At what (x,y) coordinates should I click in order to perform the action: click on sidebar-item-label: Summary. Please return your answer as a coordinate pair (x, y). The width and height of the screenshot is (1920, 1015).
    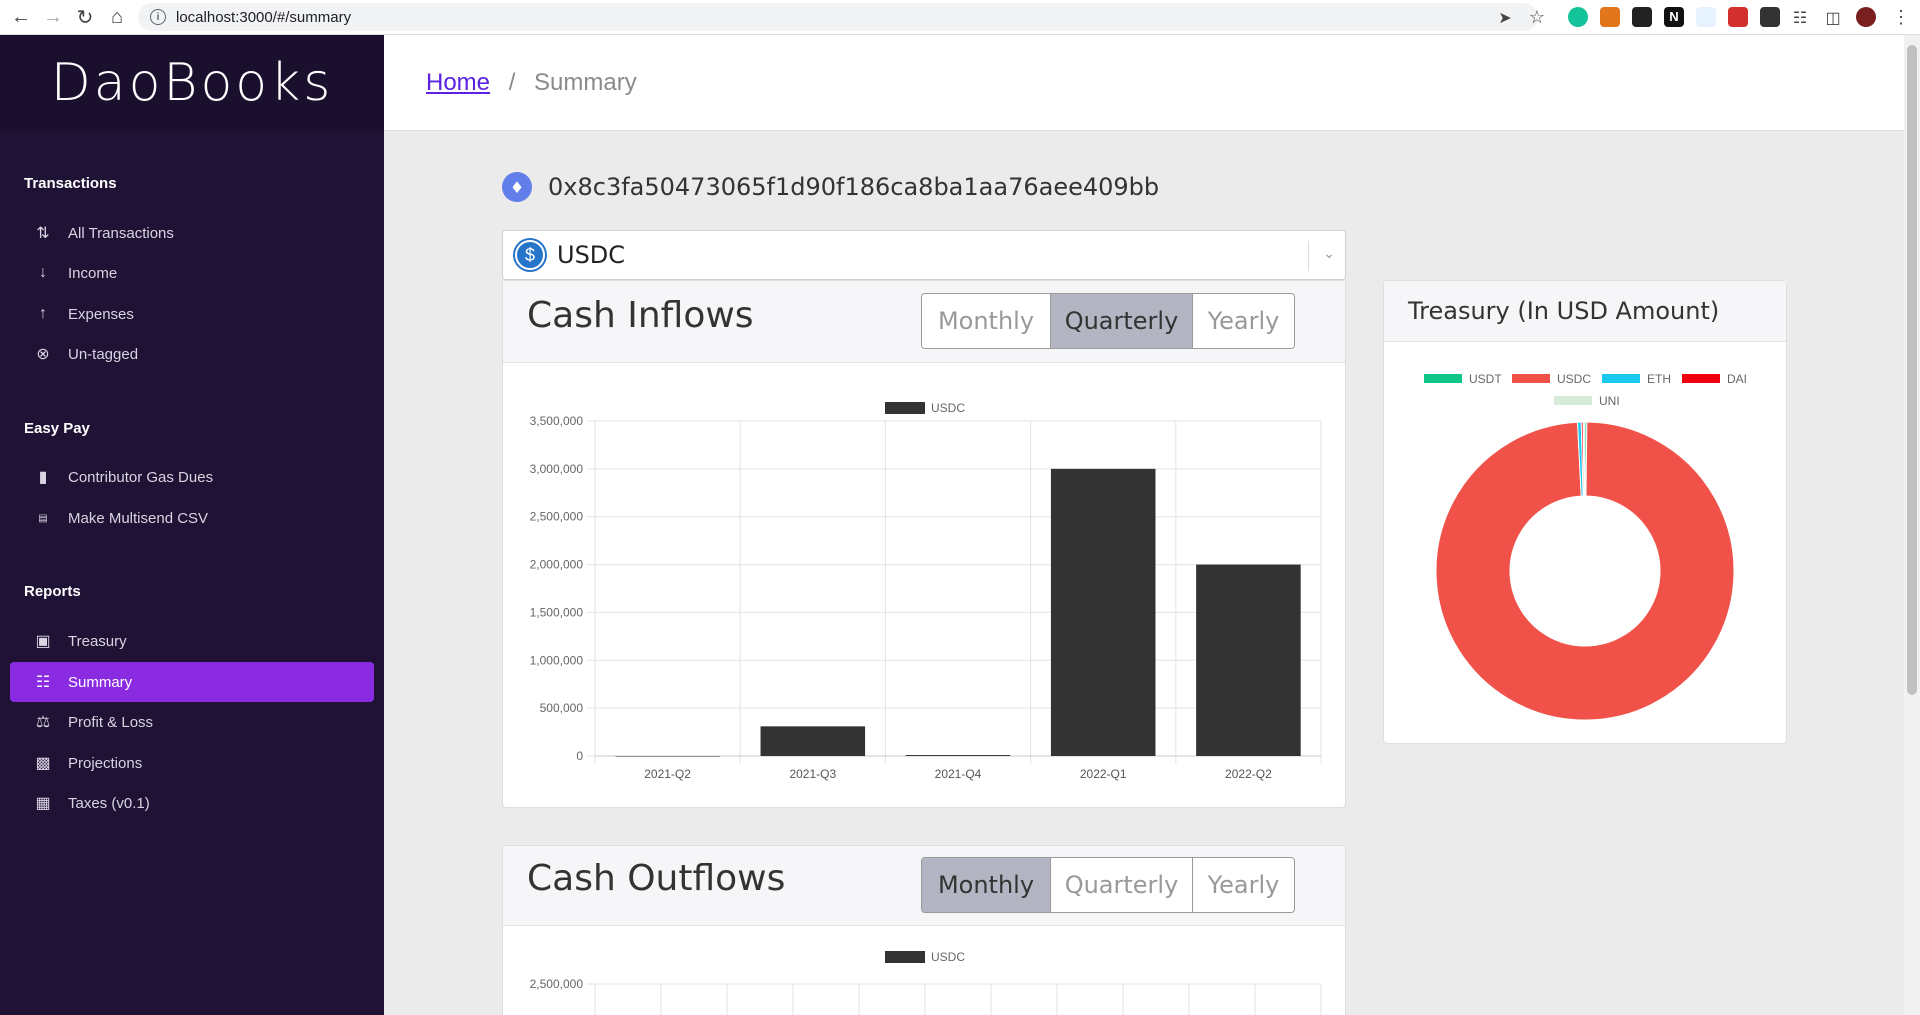
    Looking at the image, I should click on (100, 682).